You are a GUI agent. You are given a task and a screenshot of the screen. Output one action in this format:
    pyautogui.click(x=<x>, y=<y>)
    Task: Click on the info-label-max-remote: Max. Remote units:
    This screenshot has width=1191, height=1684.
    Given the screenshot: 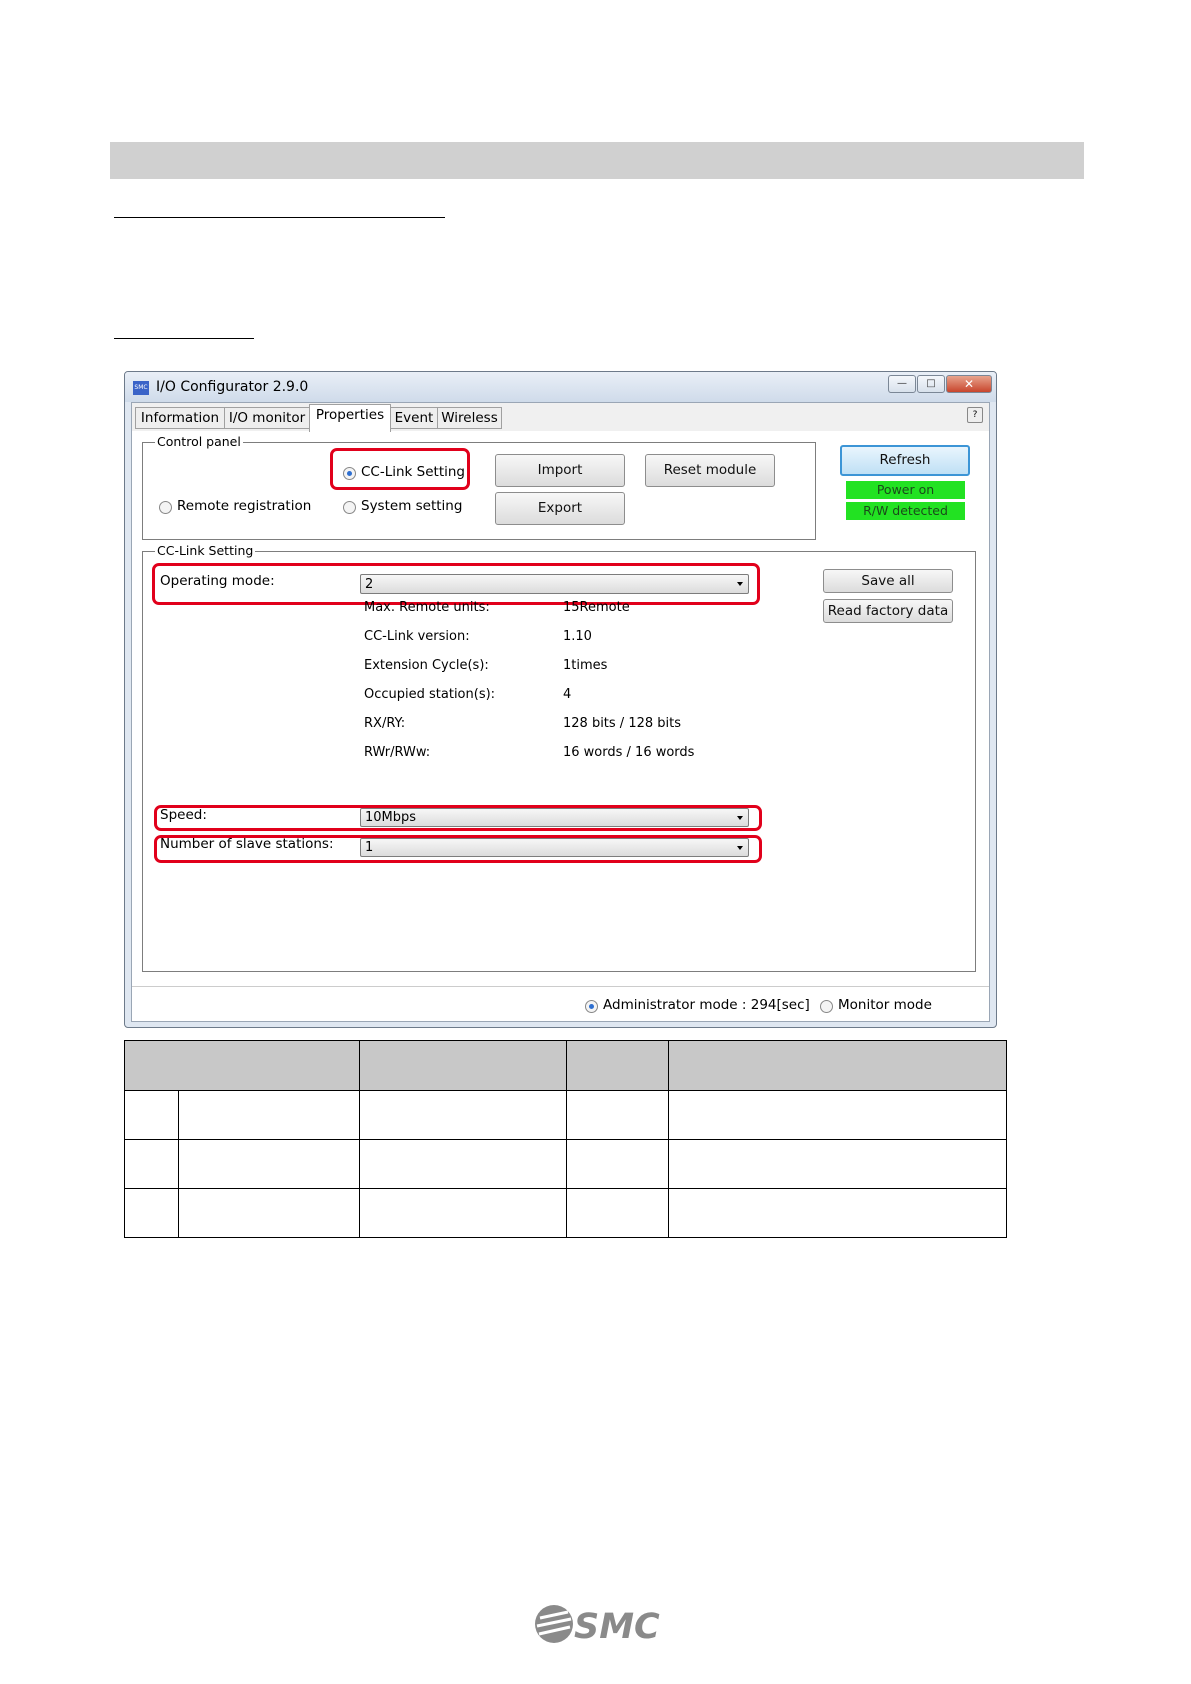 What is the action you would take?
    pyautogui.click(x=427, y=607)
    